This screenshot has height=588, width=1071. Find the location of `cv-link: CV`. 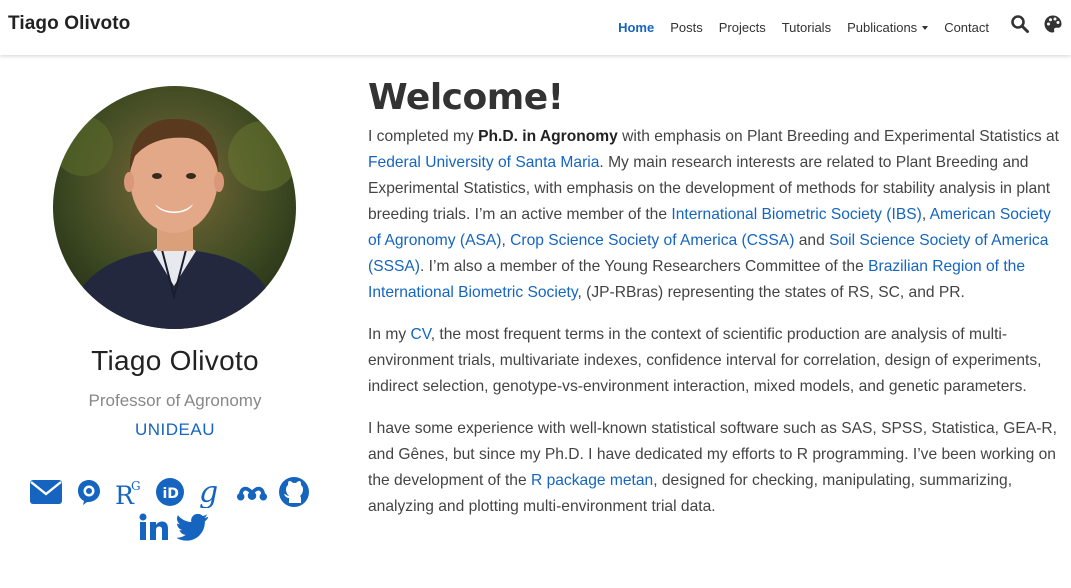

cv-link: CV is located at coordinates (420, 334).